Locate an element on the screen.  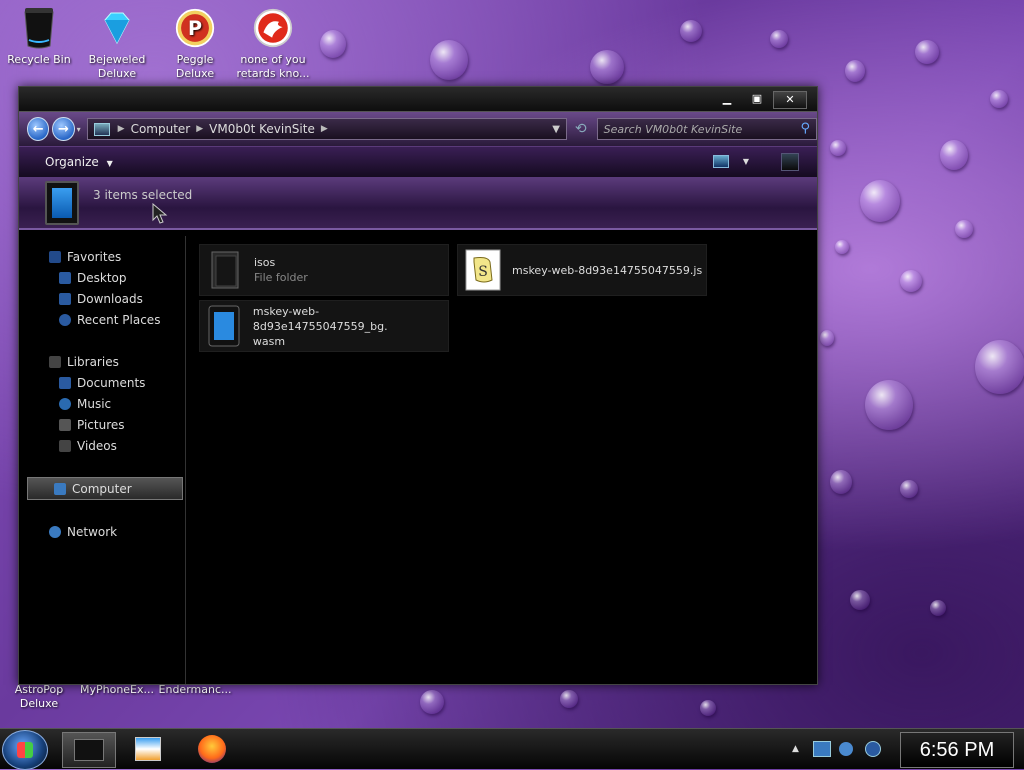
breadcrumb-current-folder: VM0b0t KevinSite is located at coordinates (262, 129).